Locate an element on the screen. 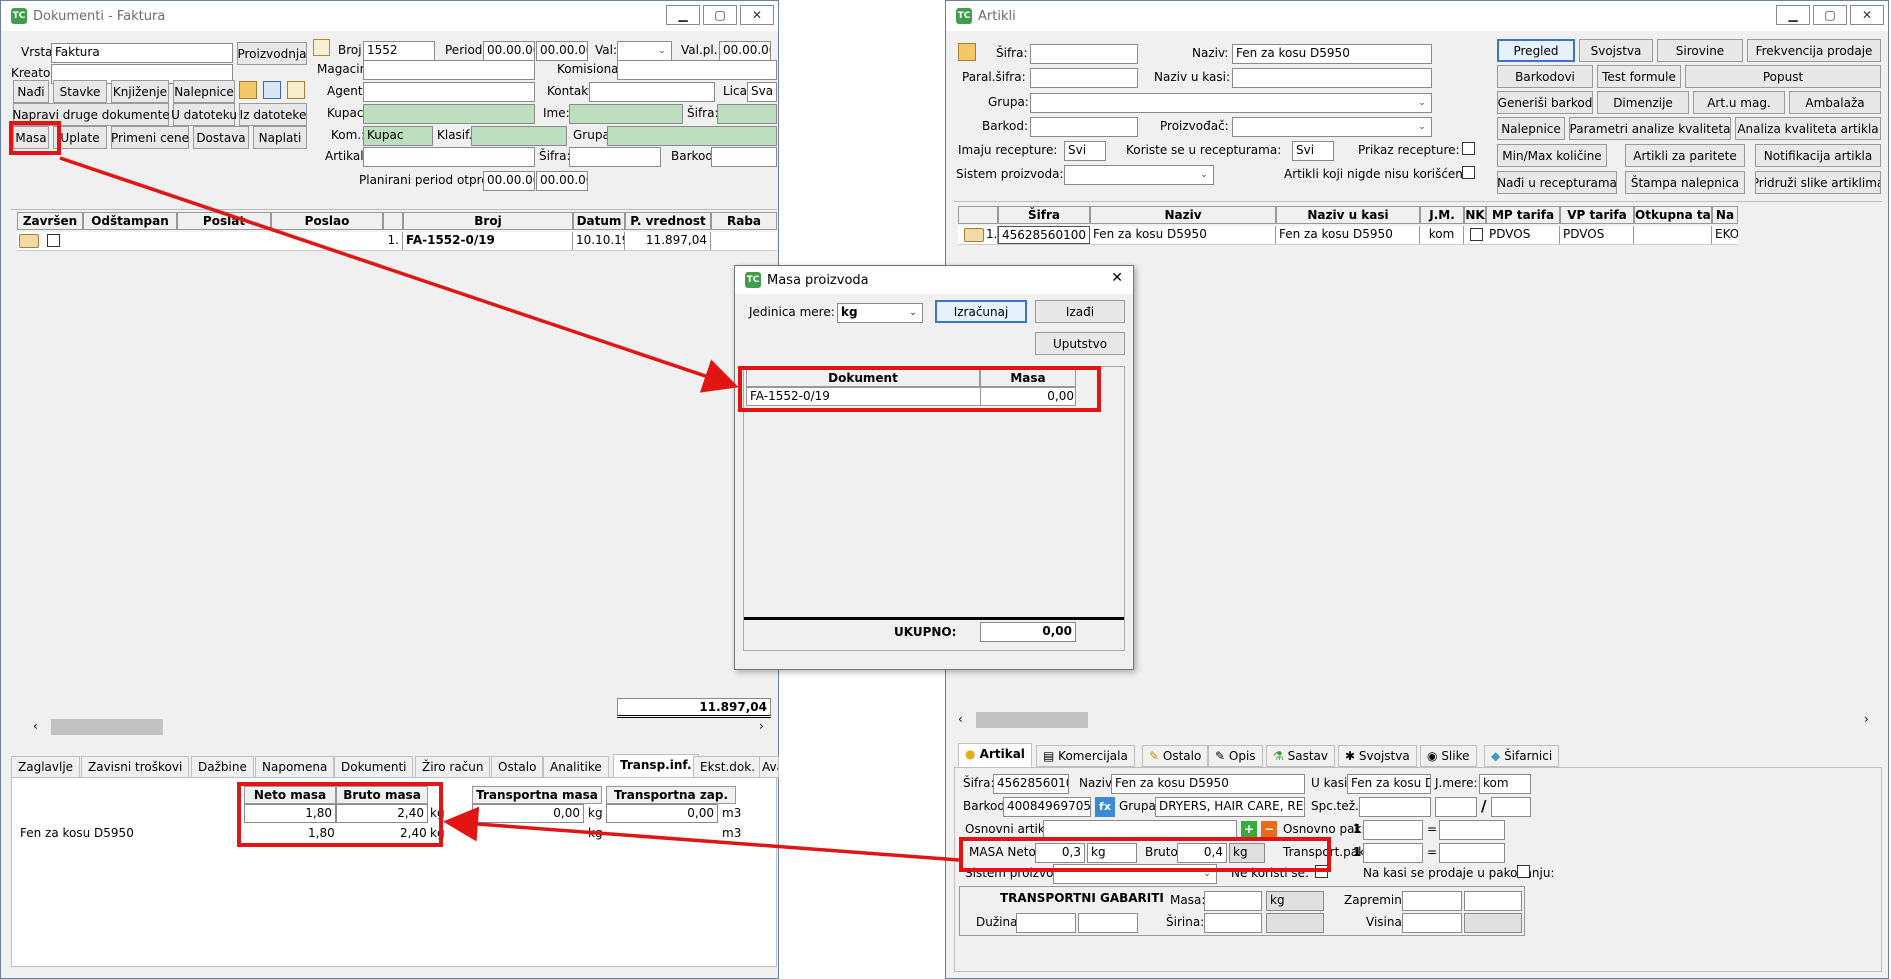  arrow-to-transp is located at coordinates (701, 834).